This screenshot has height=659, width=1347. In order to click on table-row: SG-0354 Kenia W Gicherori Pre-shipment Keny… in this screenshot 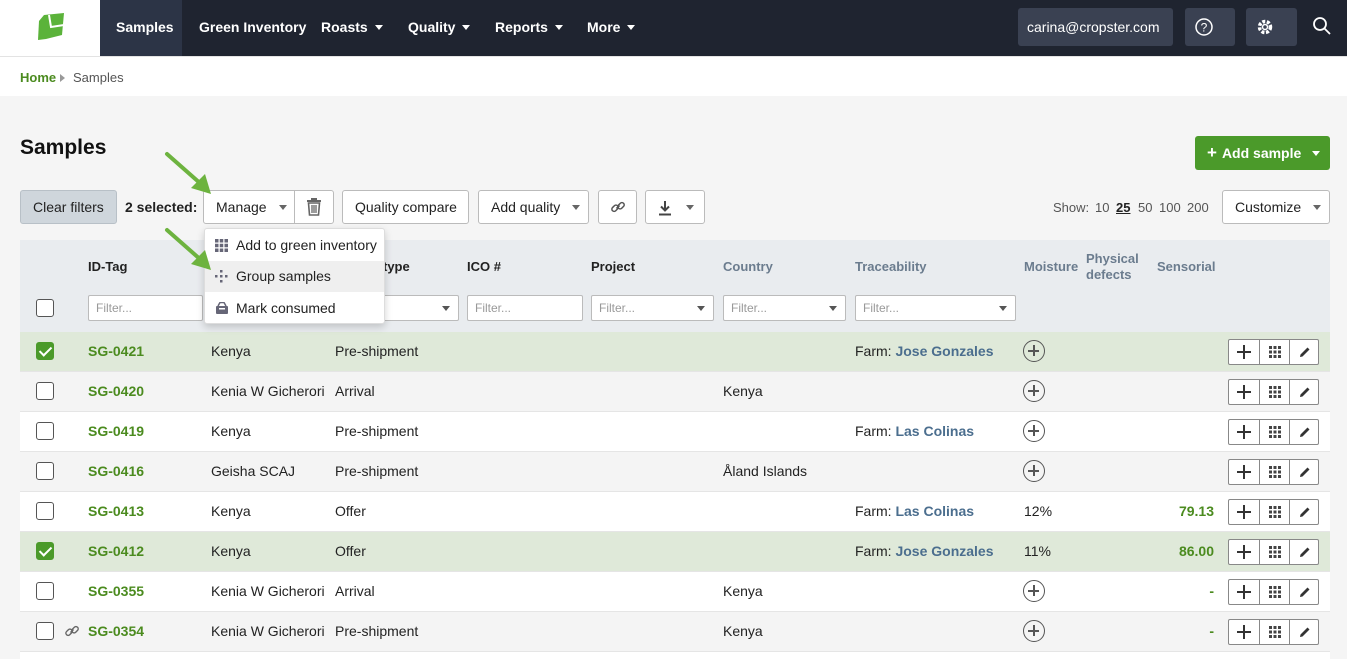, I will do `click(675, 632)`.